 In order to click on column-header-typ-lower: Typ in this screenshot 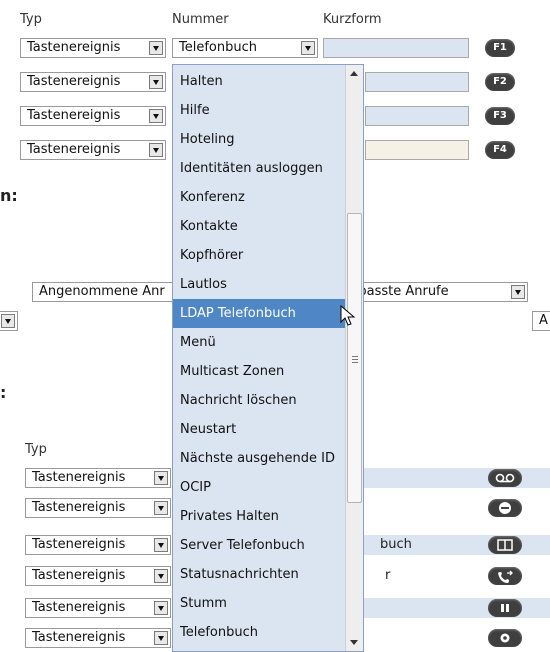, I will do `click(36, 449)`.